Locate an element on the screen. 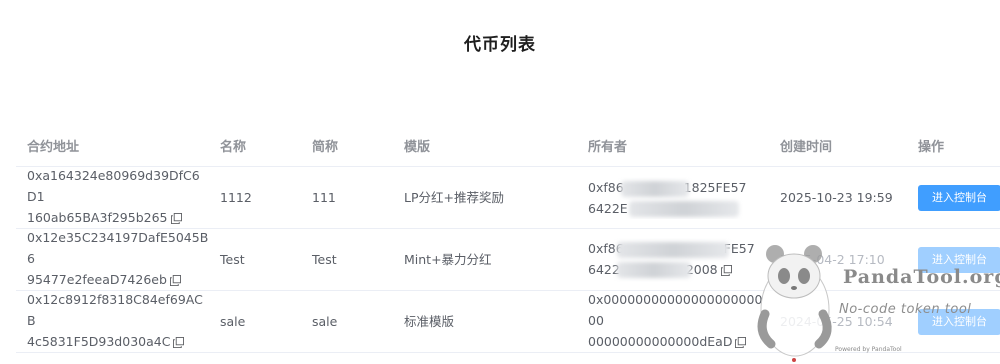  owner-line: 6422E is located at coordinates (608, 208).